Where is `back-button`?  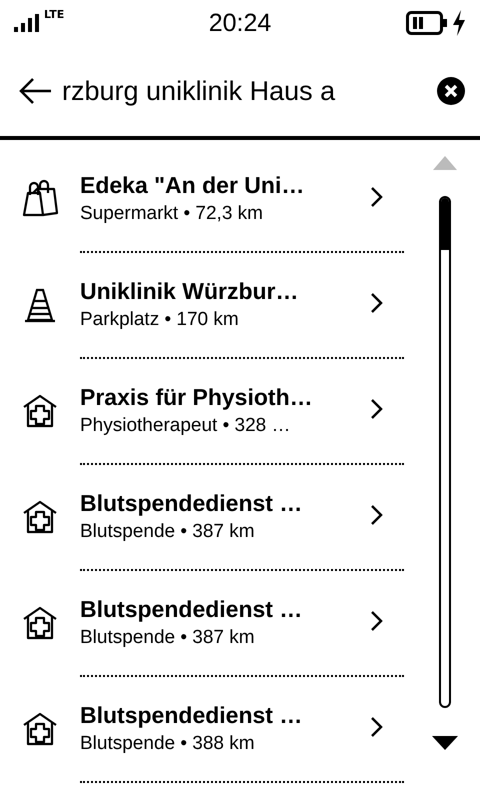
back-button is located at coordinates (35, 91).